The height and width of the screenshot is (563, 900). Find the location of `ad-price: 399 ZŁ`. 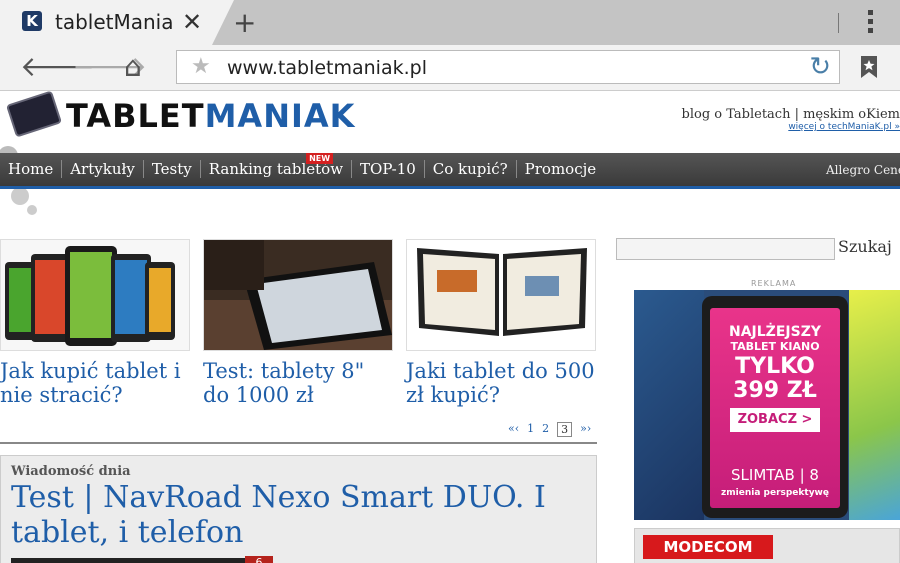

ad-price: 399 ZŁ is located at coordinates (775, 390).